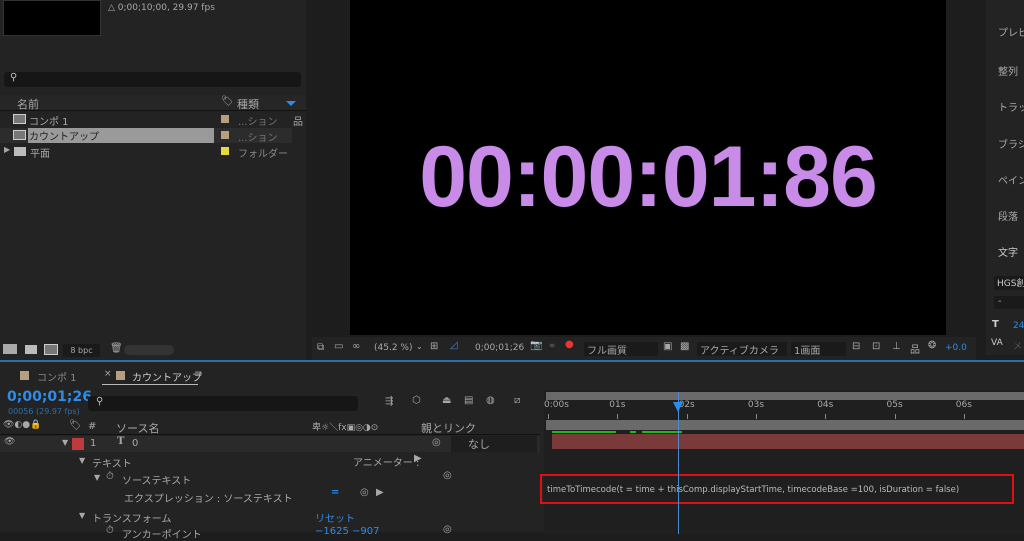  What do you see at coordinates (389, 401) in the screenshot?
I see `comp-mini-flowchart-icon: ⇶` at bounding box center [389, 401].